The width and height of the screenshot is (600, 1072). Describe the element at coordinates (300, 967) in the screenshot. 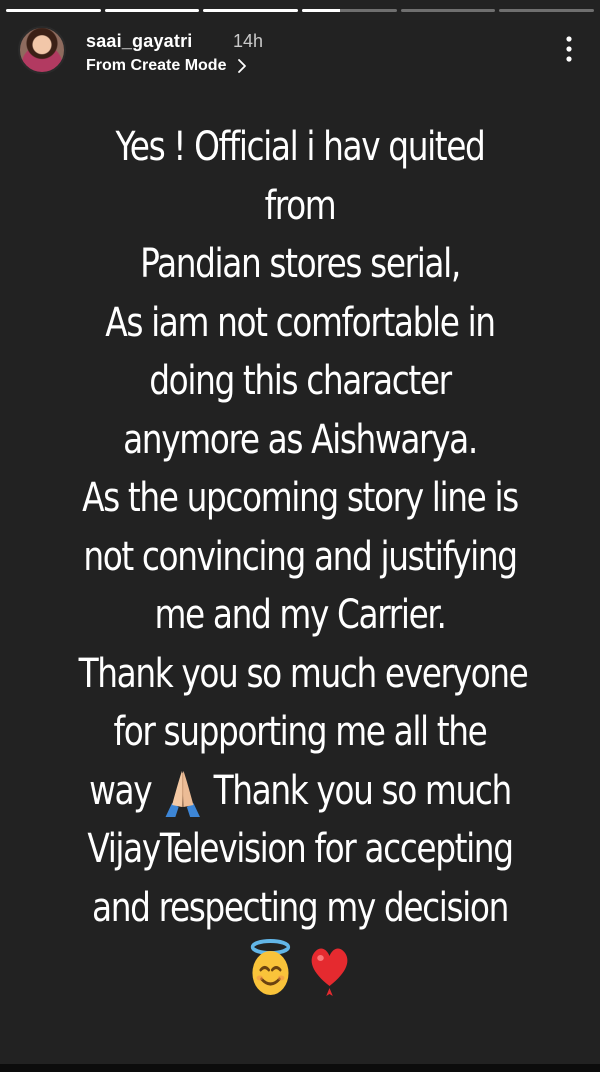

I see `emoji-line` at that location.